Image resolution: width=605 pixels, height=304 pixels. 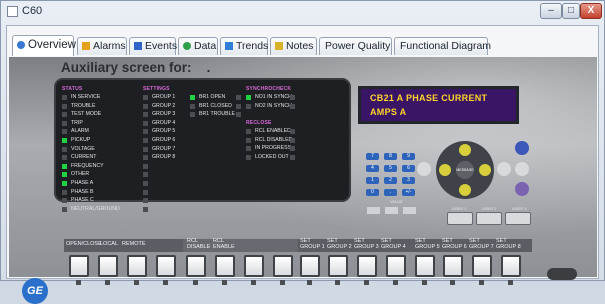 I want to click on enter-button, so click(x=504, y=169).